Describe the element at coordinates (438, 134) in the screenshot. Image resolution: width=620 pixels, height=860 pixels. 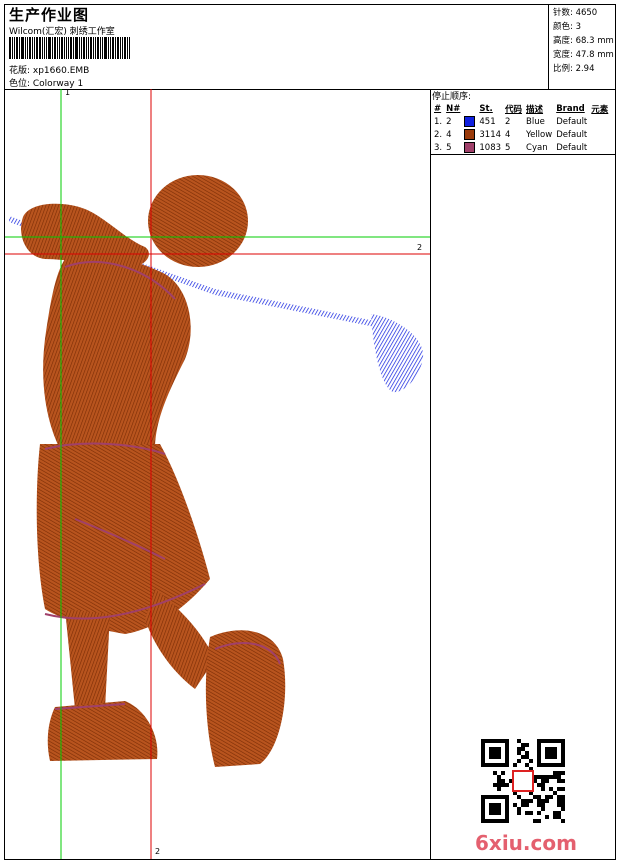
I see `row-index: 2.` at that location.